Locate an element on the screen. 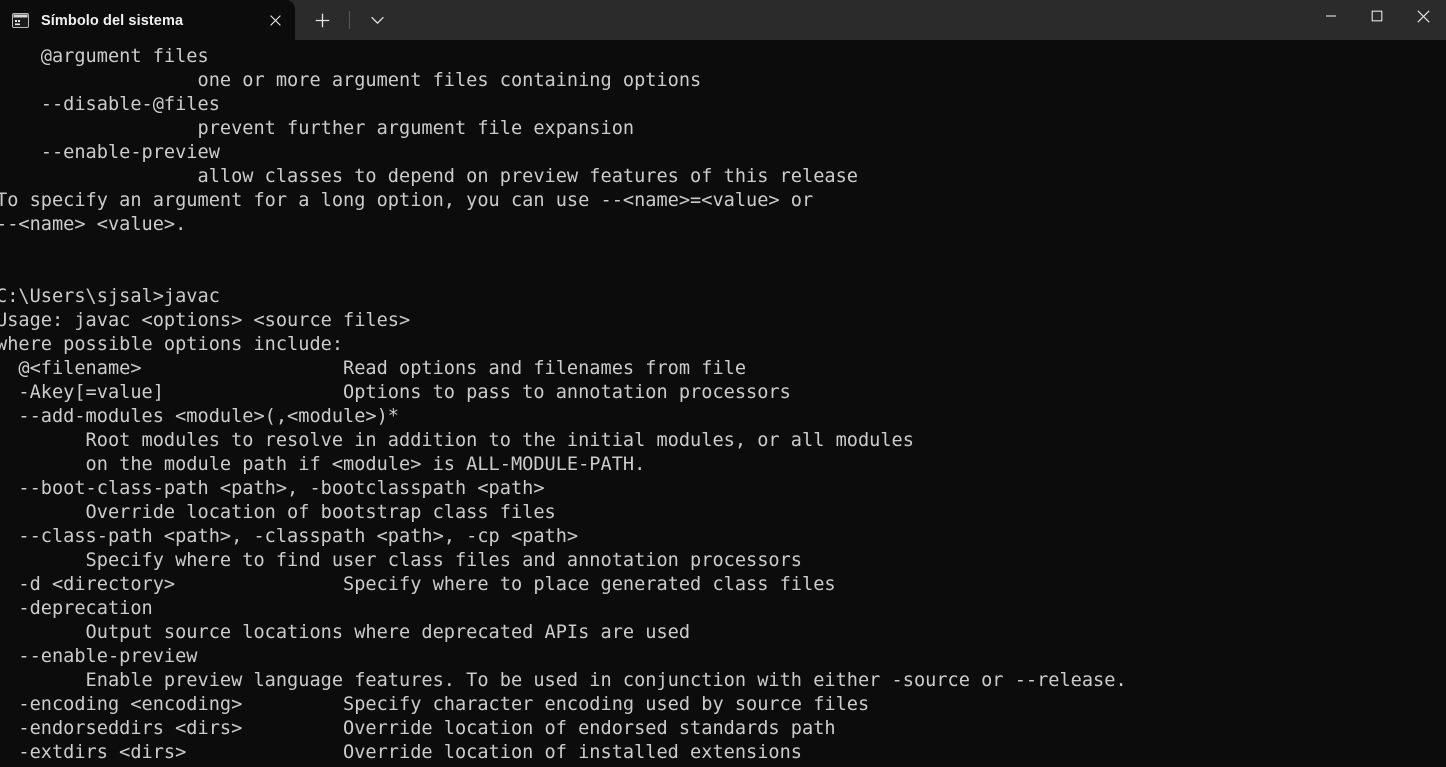 This screenshot has width=1446, height=767. terminal-line: prevent further argument file expansion is located at coordinates (317, 128).